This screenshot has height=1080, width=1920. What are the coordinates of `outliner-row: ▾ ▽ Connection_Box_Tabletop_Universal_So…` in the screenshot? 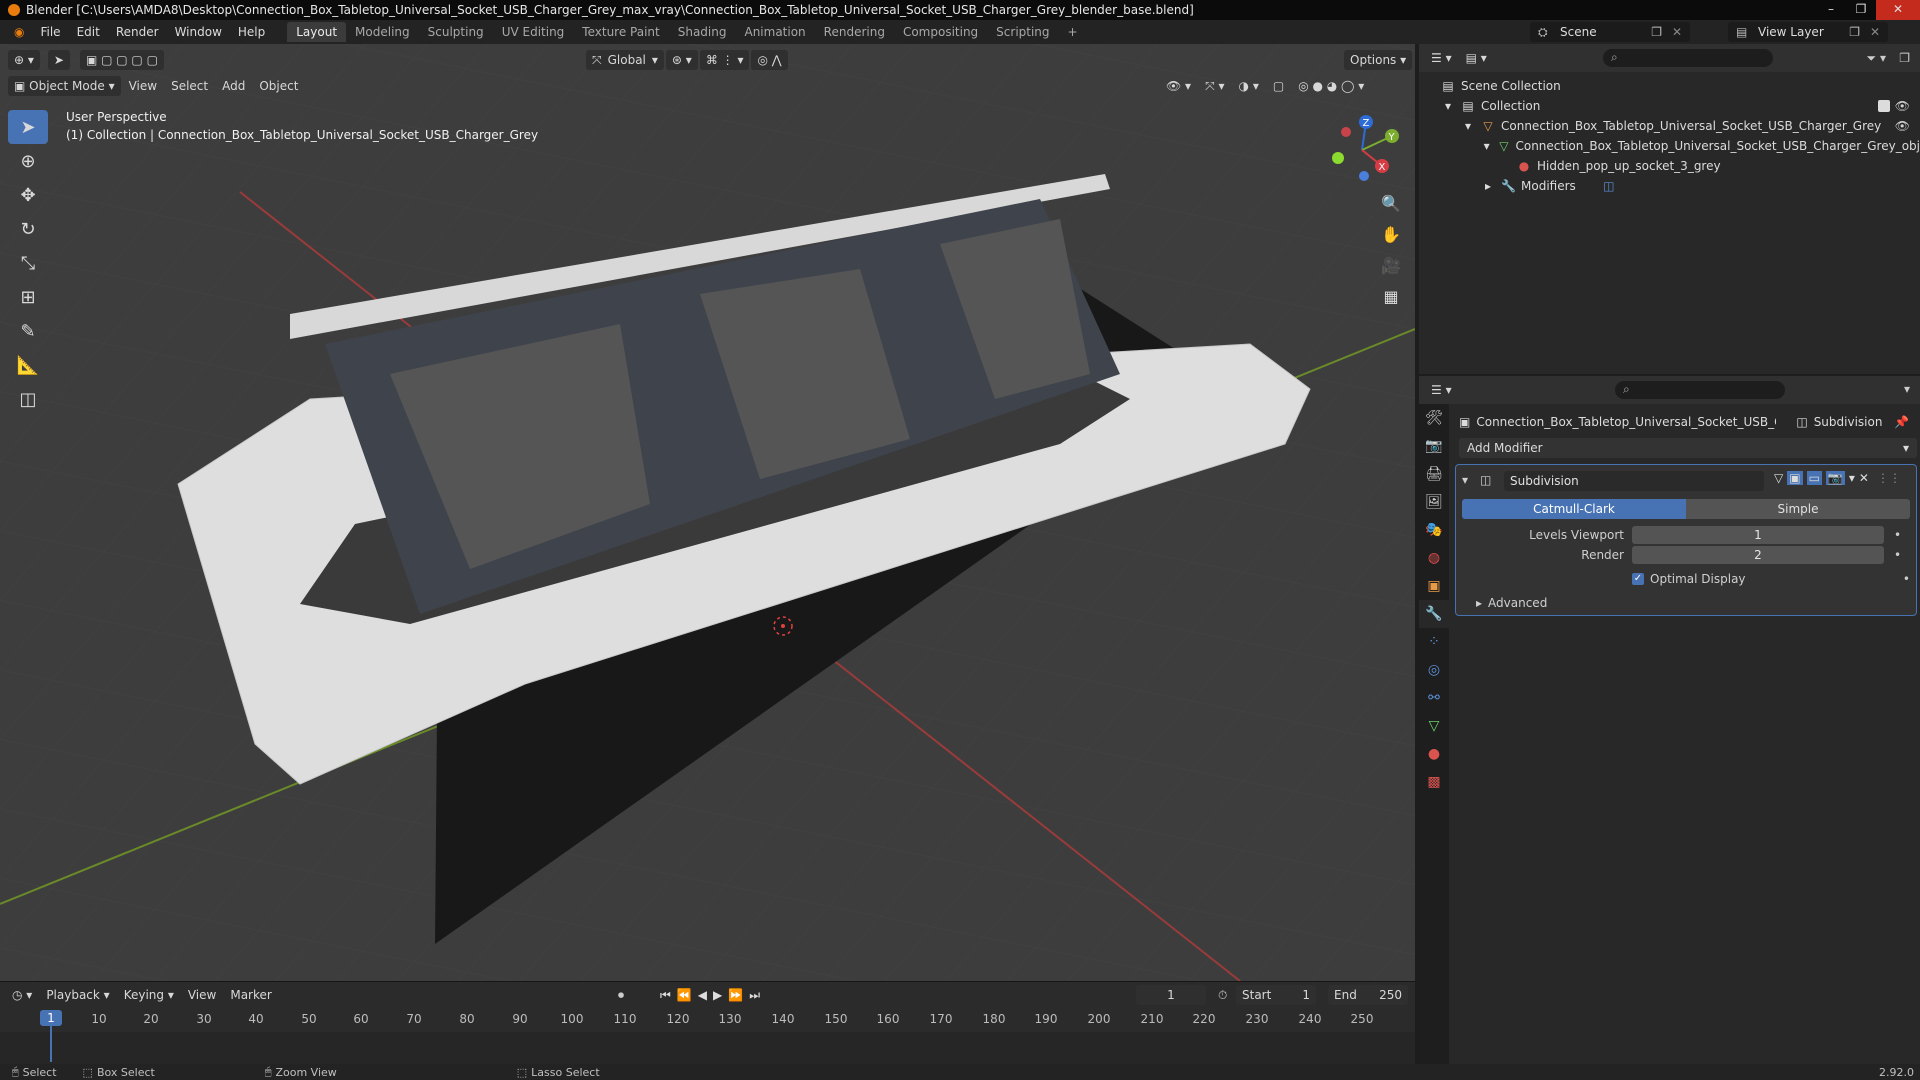 It's located at (1669, 146).